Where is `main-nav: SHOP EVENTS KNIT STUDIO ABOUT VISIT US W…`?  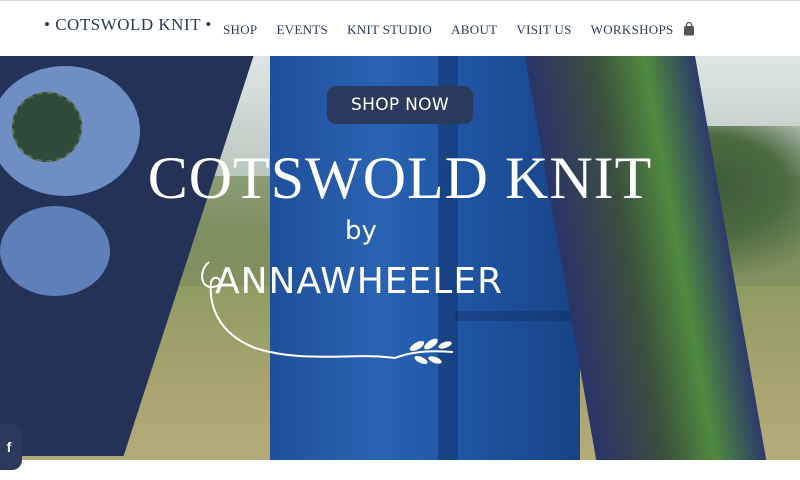 main-nav: SHOP EVENTS KNIT STUDIO ABOUT VISIT US W… is located at coordinates (448, 30).